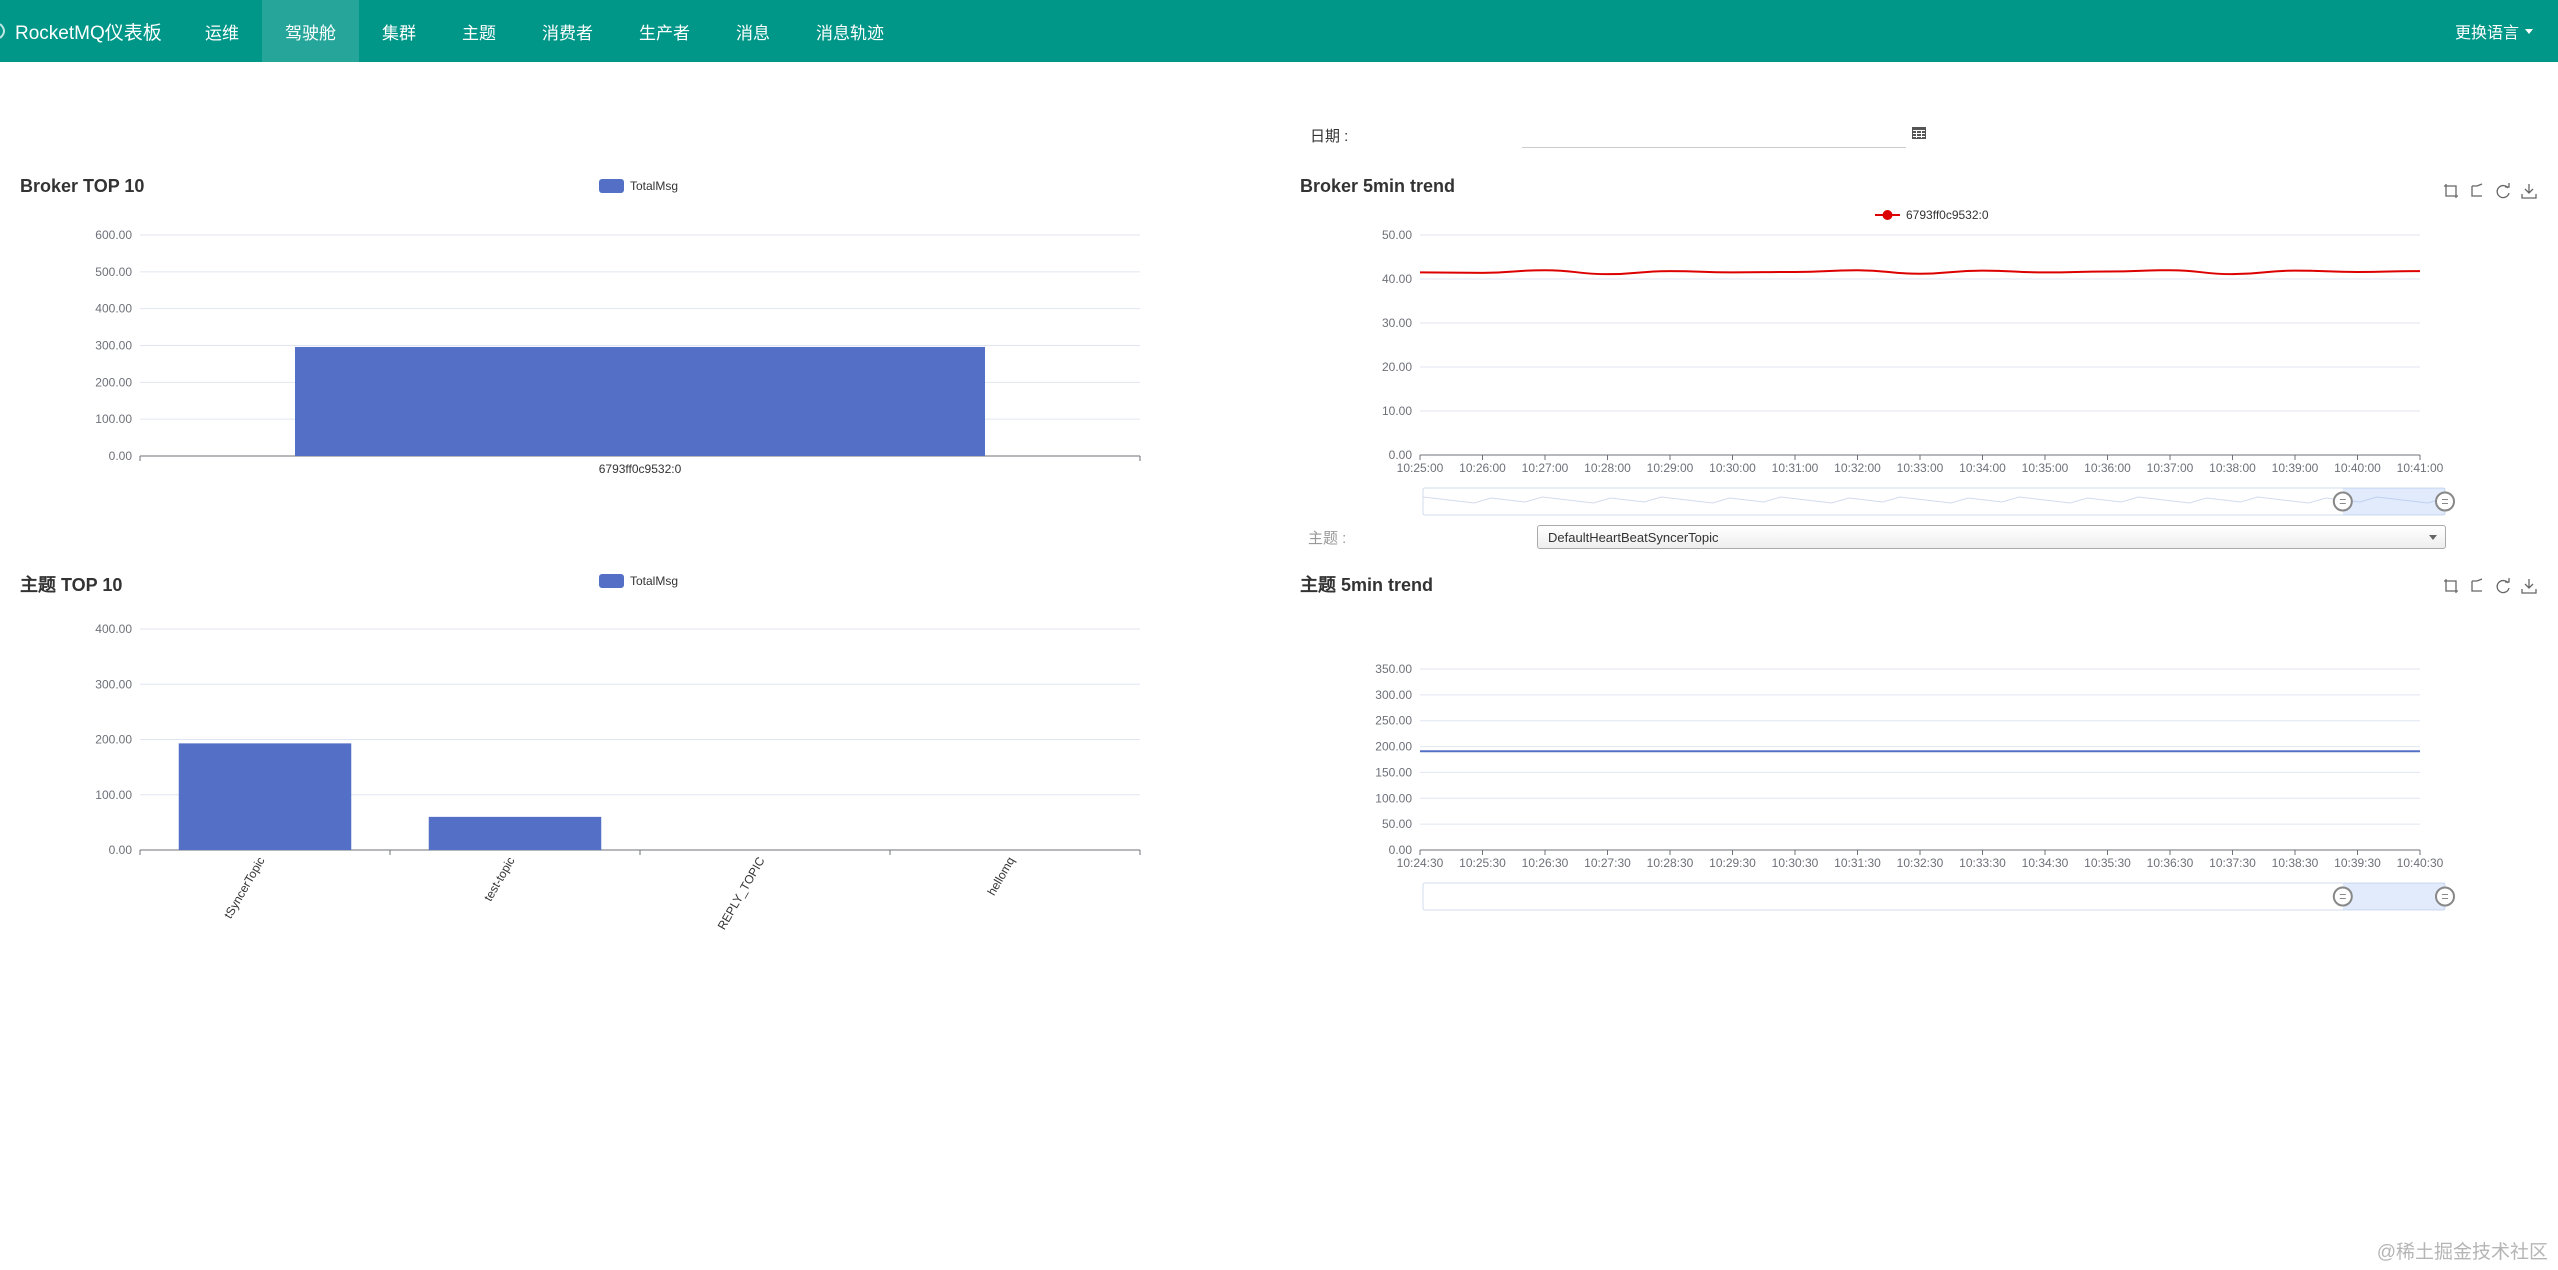 This screenshot has height=1270, width=2558. I want to click on x-tick-label: 10:29:00, so click(1670, 468).